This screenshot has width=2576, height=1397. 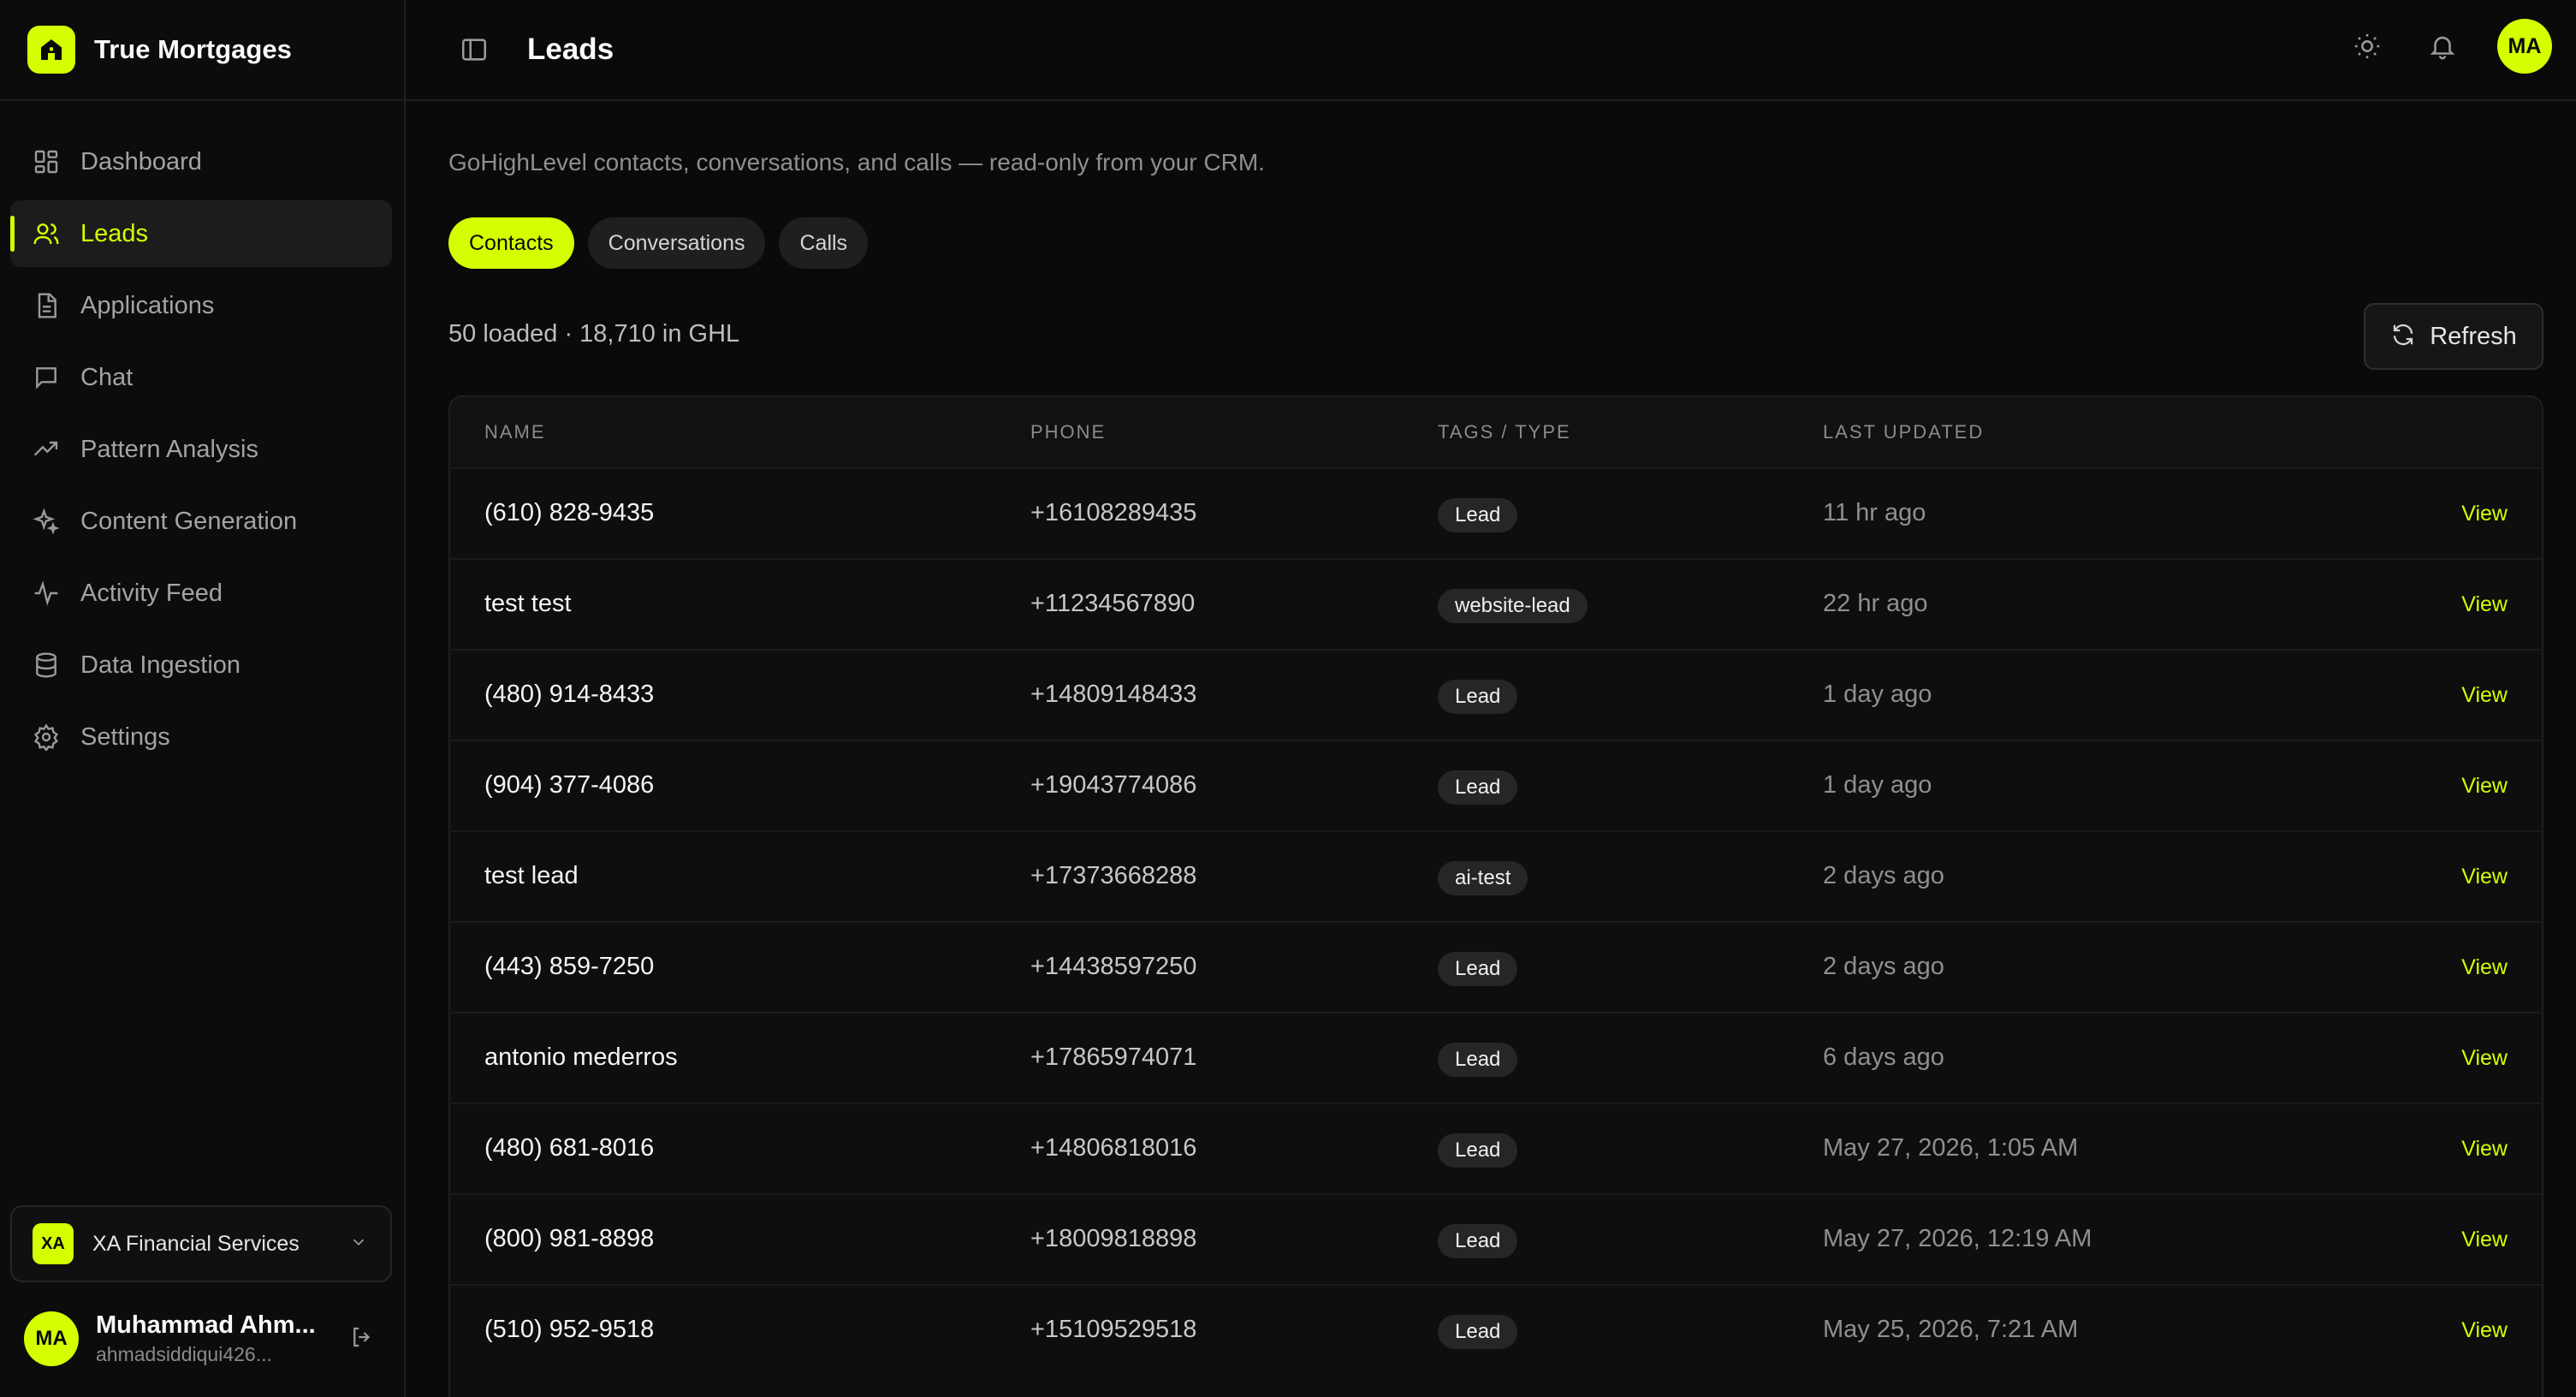 I want to click on tag-badge: website-lead, so click(x=1513, y=606).